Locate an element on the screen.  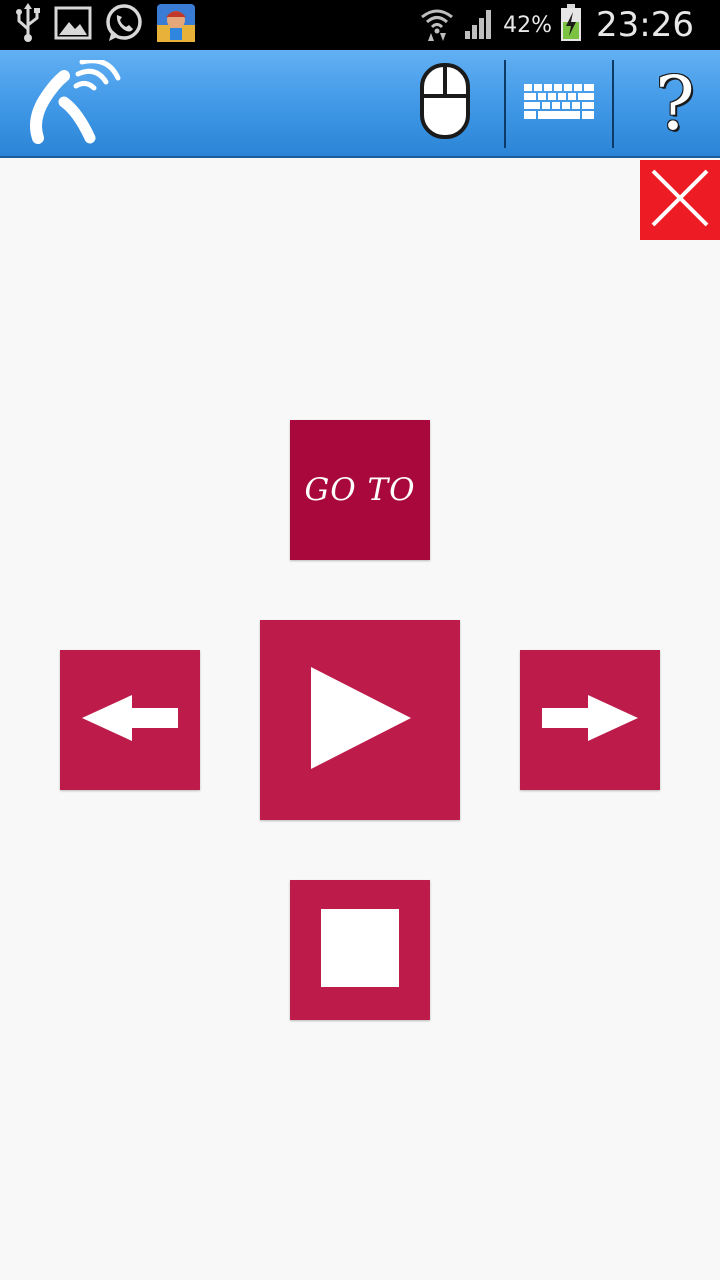
system-indicators: 42% 23:26 is located at coordinates (556, 25).